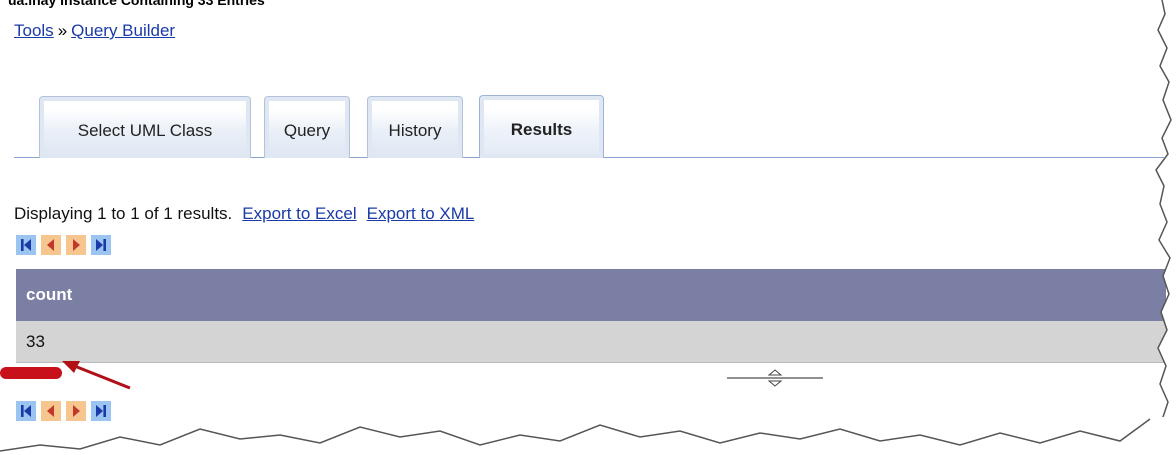  Describe the element at coordinates (145, 130) in the screenshot. I see `tab-select-uml-class-label: Select UML Class` at that location.